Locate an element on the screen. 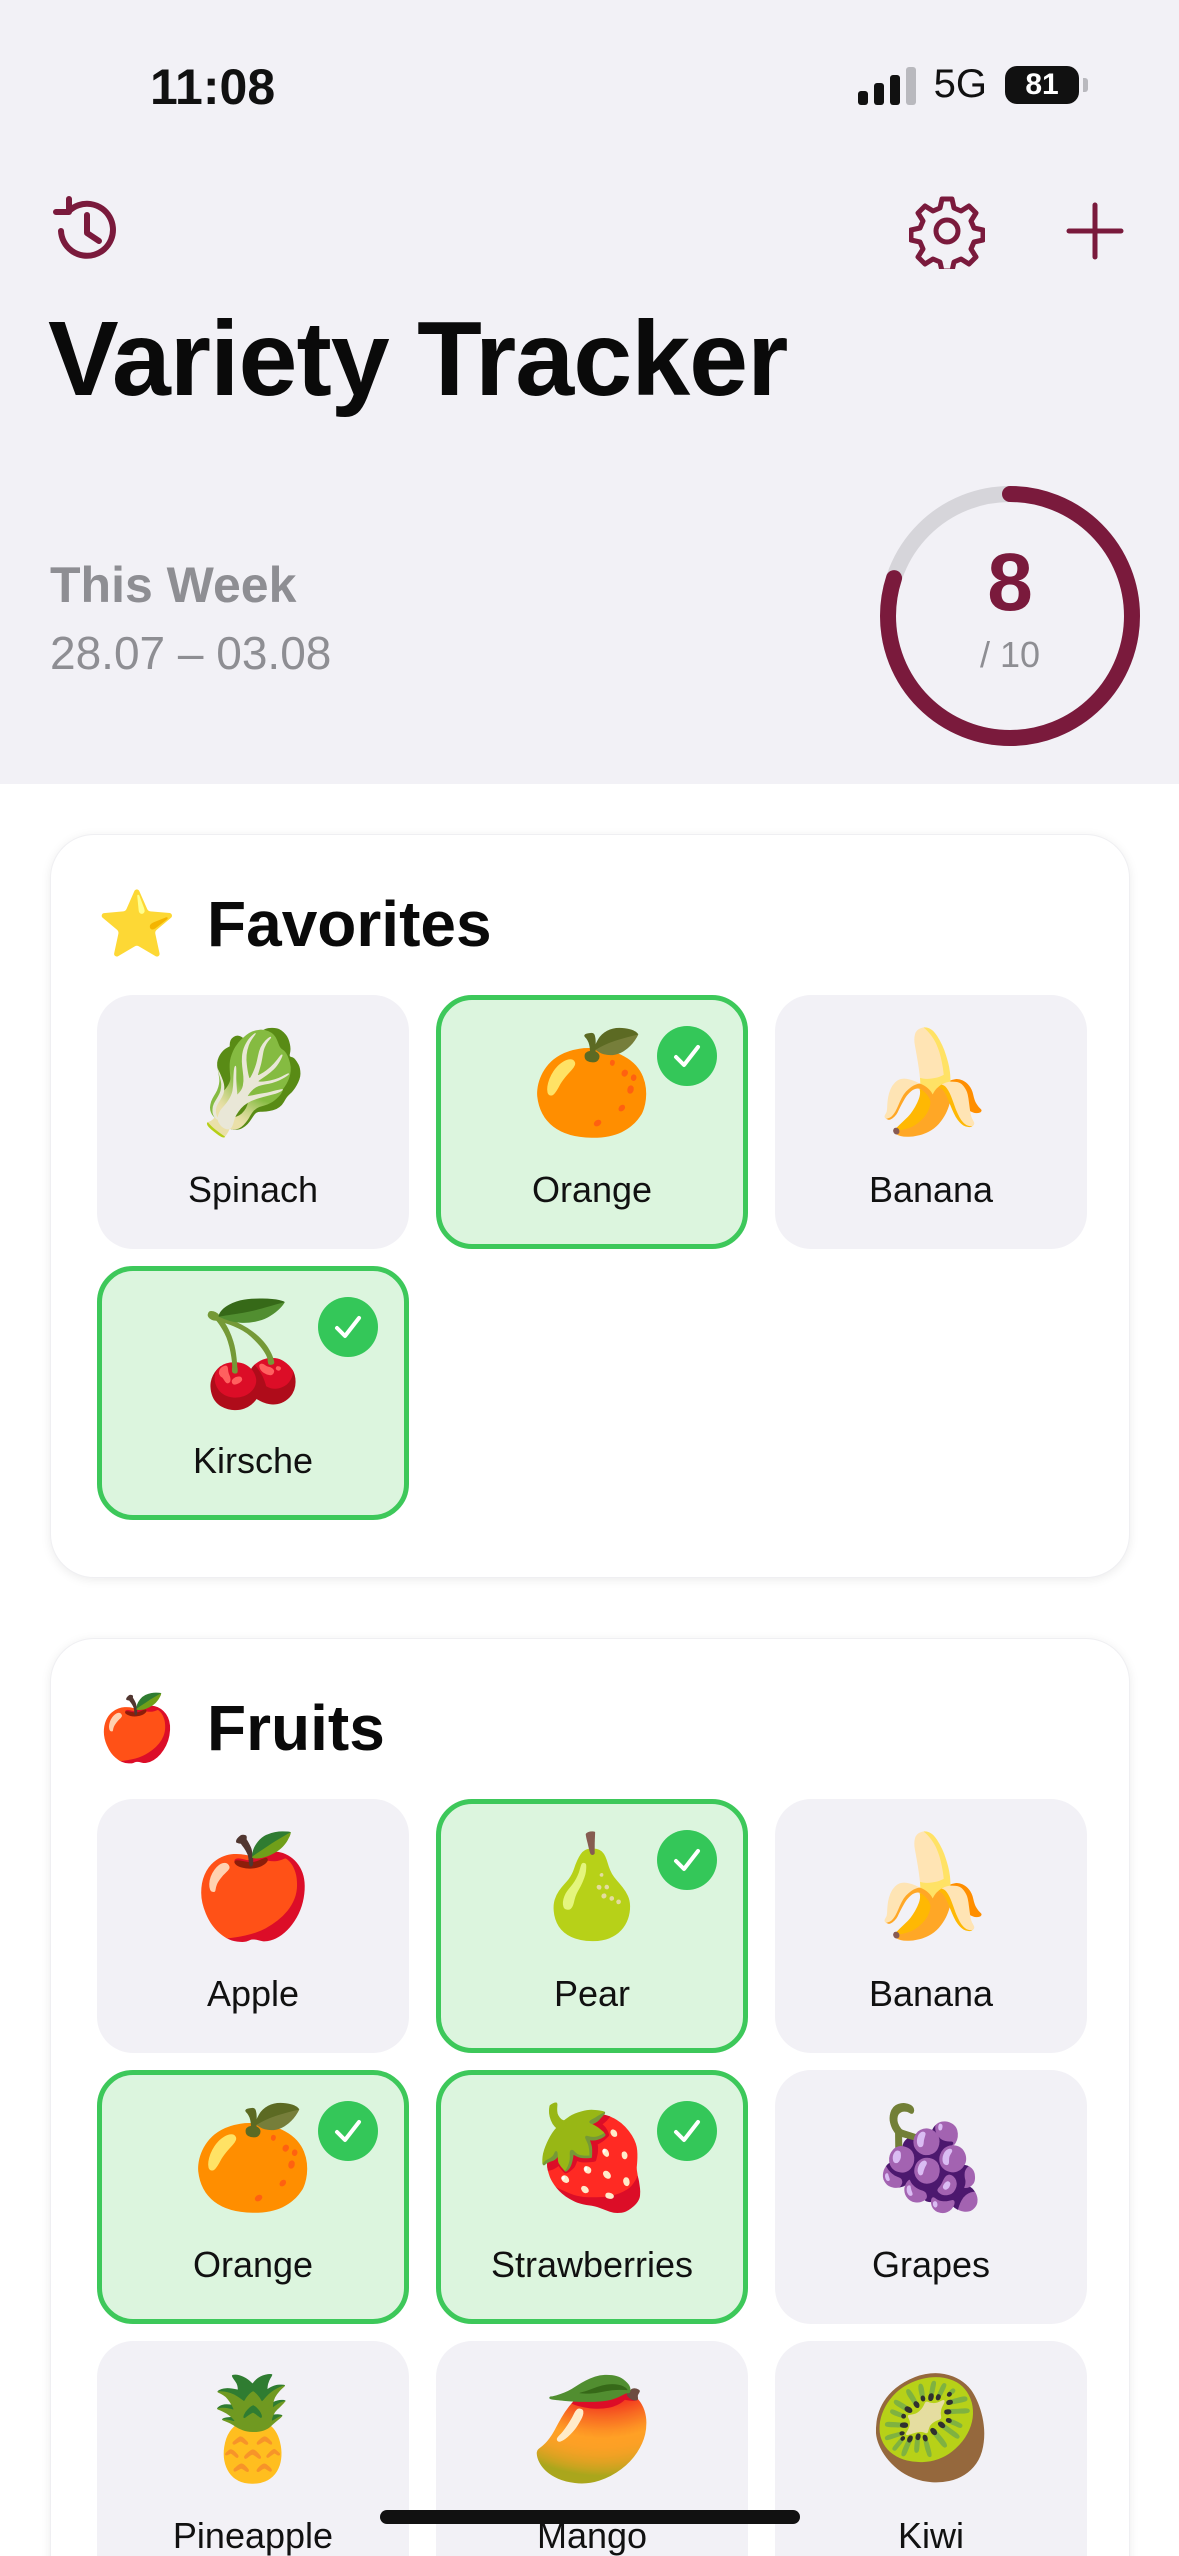 This screenshot has width=1179, height=2556. tile-label: Kiwi is located at coordinates (930, 2535).